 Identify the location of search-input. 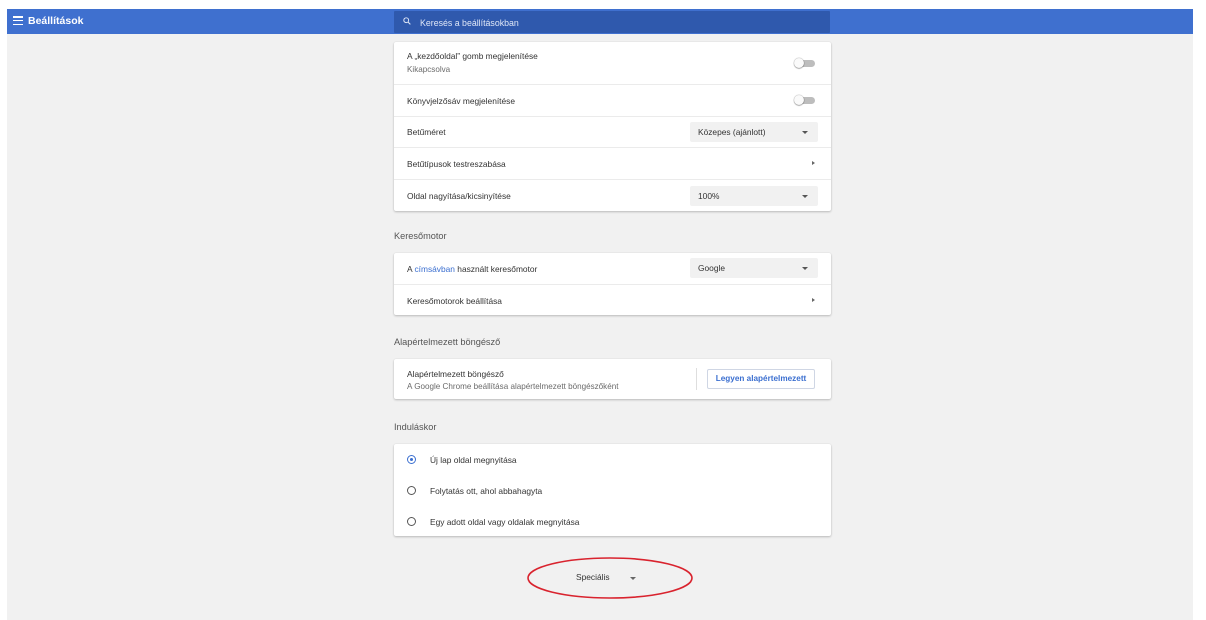
(620, 23).